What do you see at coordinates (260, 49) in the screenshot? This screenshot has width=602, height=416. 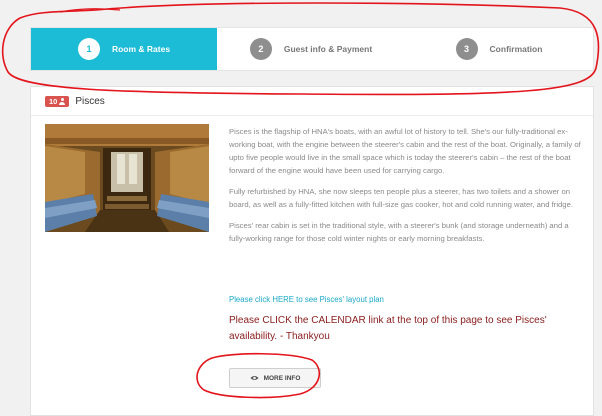 I see `step-number: 2` at bounding box center [260, 49].